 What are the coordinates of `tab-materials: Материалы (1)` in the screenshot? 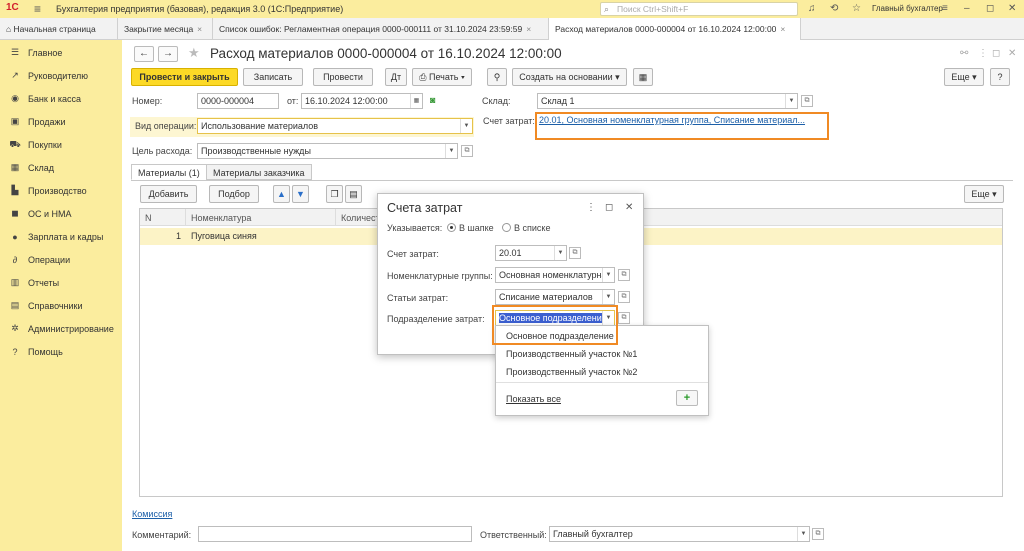 It's located at (169, 172).